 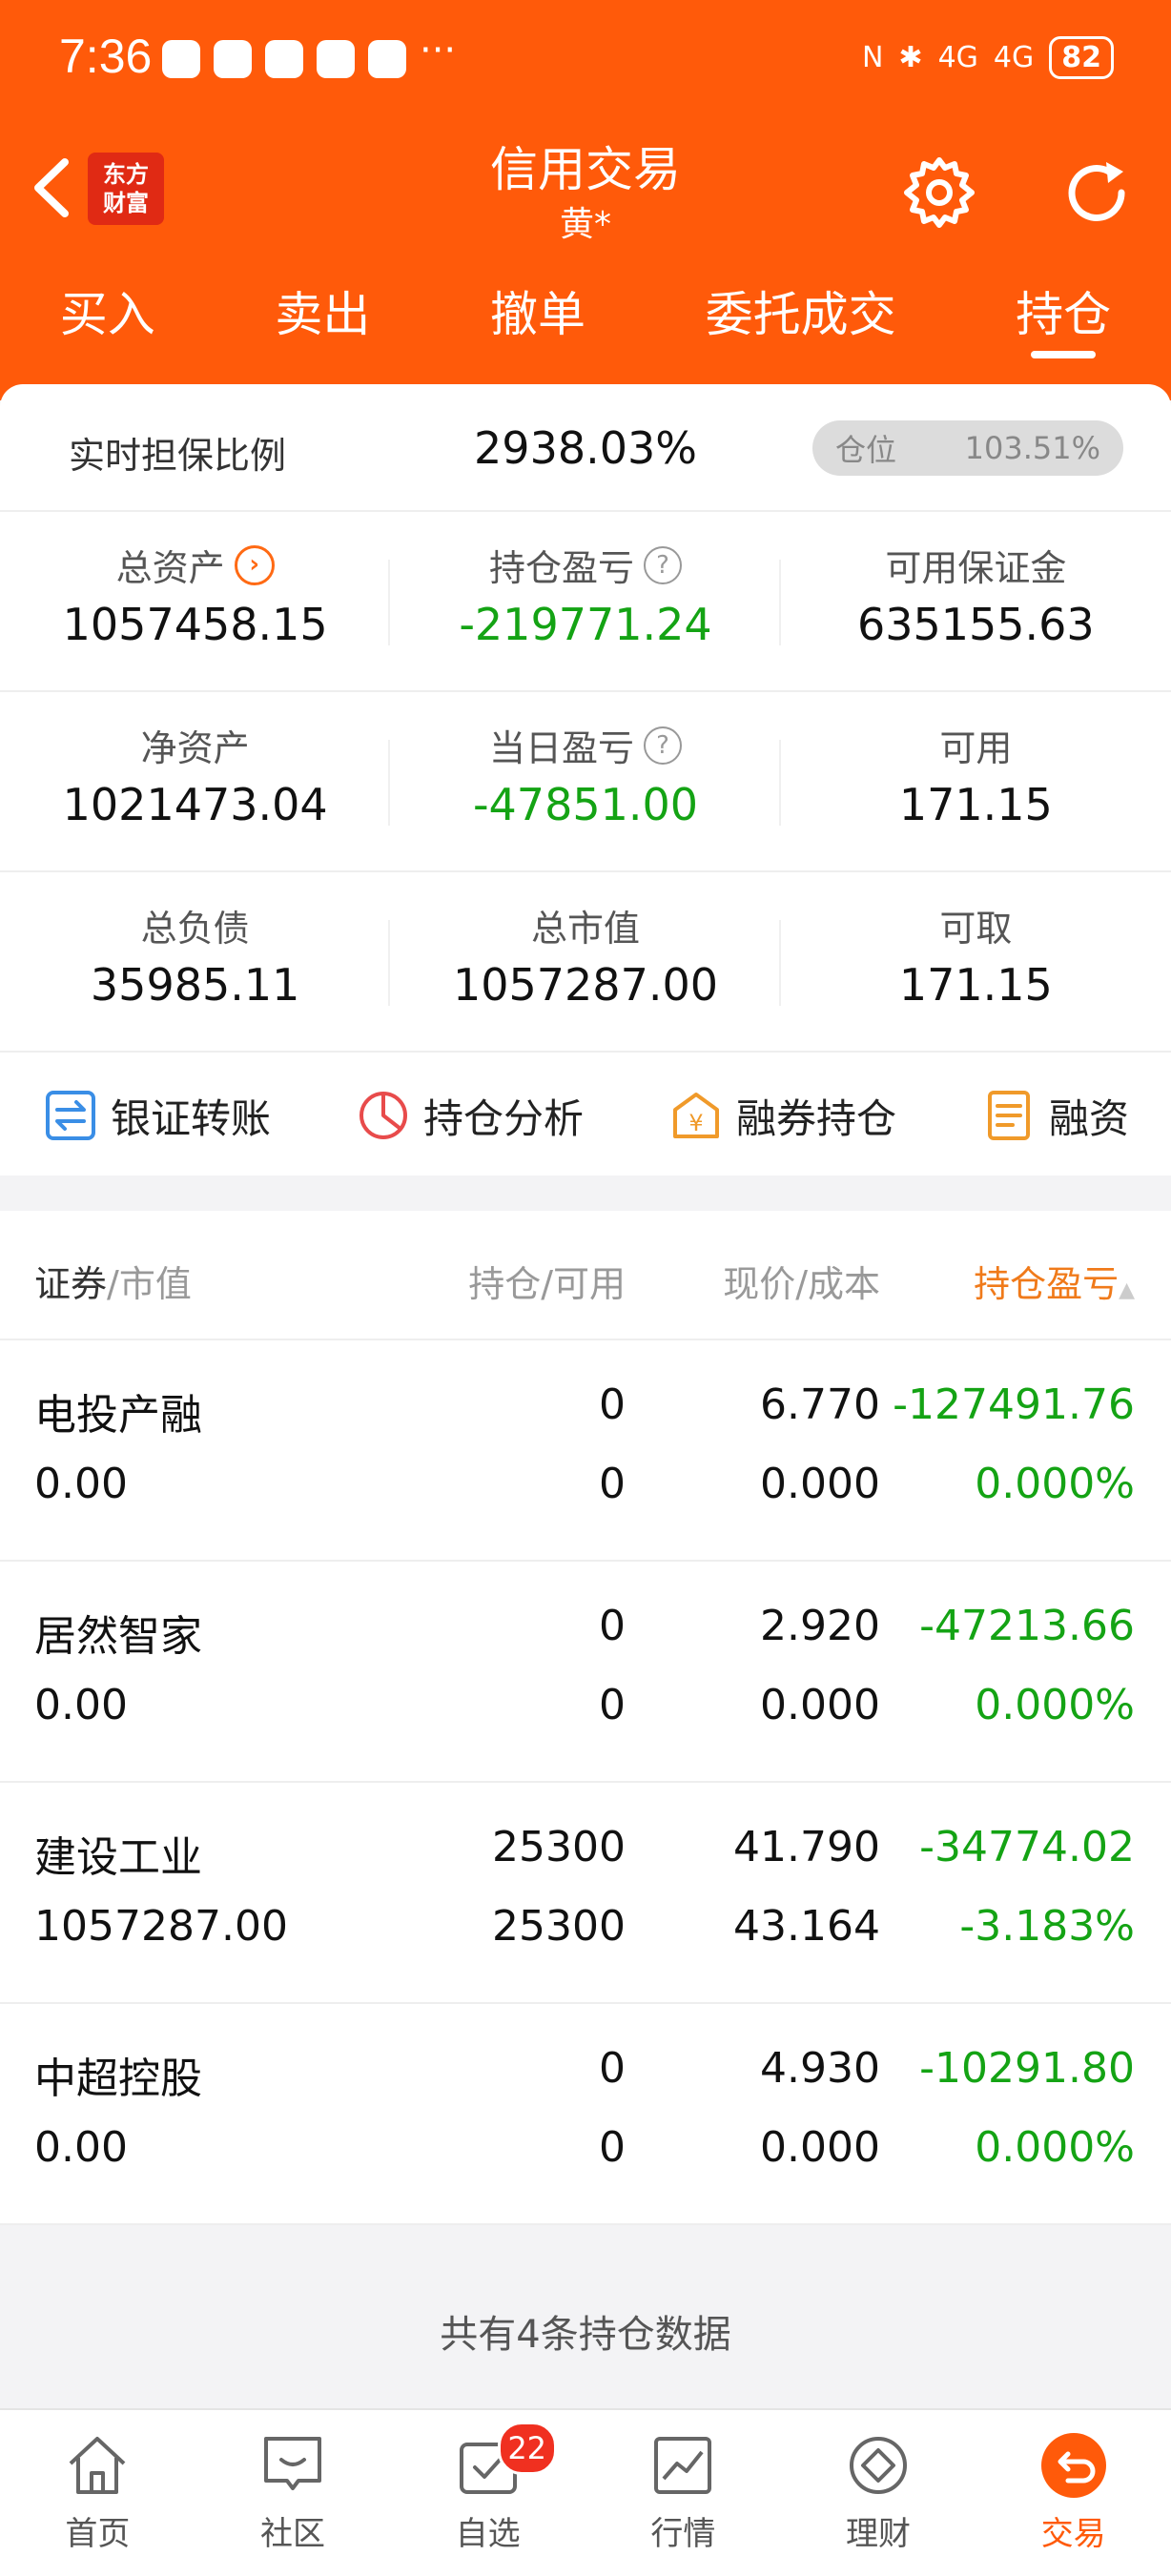 I want to click on action-position-analysis: 持仓分析, so click(x=470, y=1116).